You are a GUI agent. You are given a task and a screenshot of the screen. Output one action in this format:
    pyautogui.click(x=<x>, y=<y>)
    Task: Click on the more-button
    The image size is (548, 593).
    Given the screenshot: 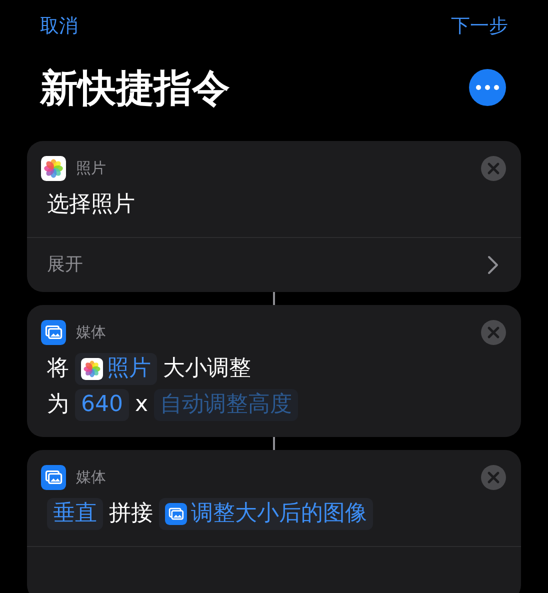 What is the action you would take?
    pyautogui.click(x=487, y=87)
    